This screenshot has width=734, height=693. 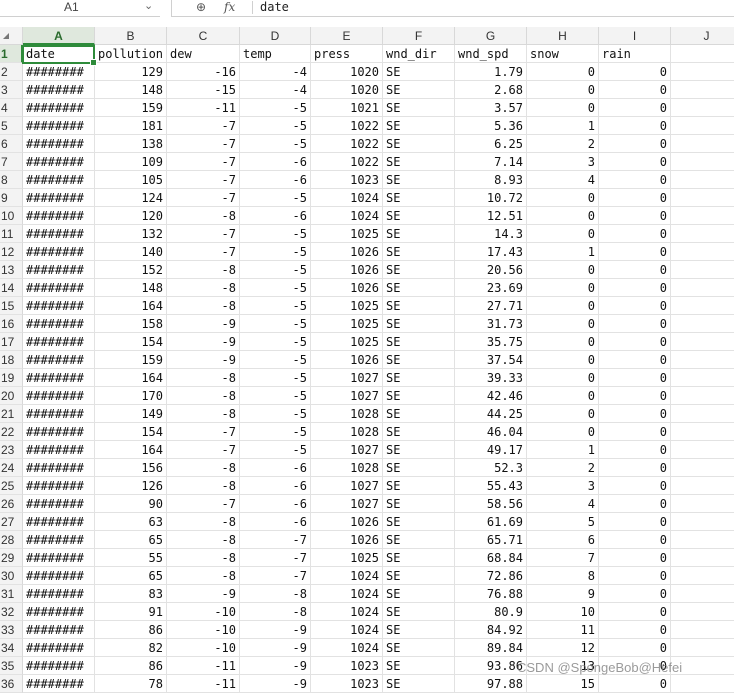 I want to click on cell-a4: ########, so click(x=59, y=108).